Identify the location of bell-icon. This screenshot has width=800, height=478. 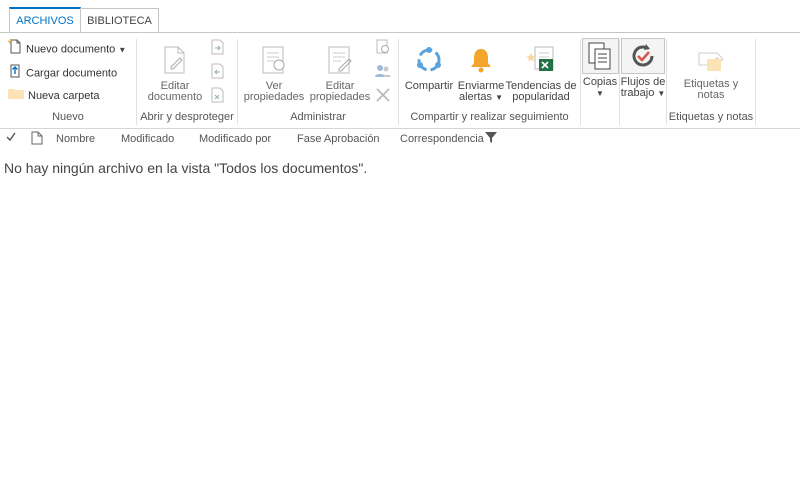
(481, 61).